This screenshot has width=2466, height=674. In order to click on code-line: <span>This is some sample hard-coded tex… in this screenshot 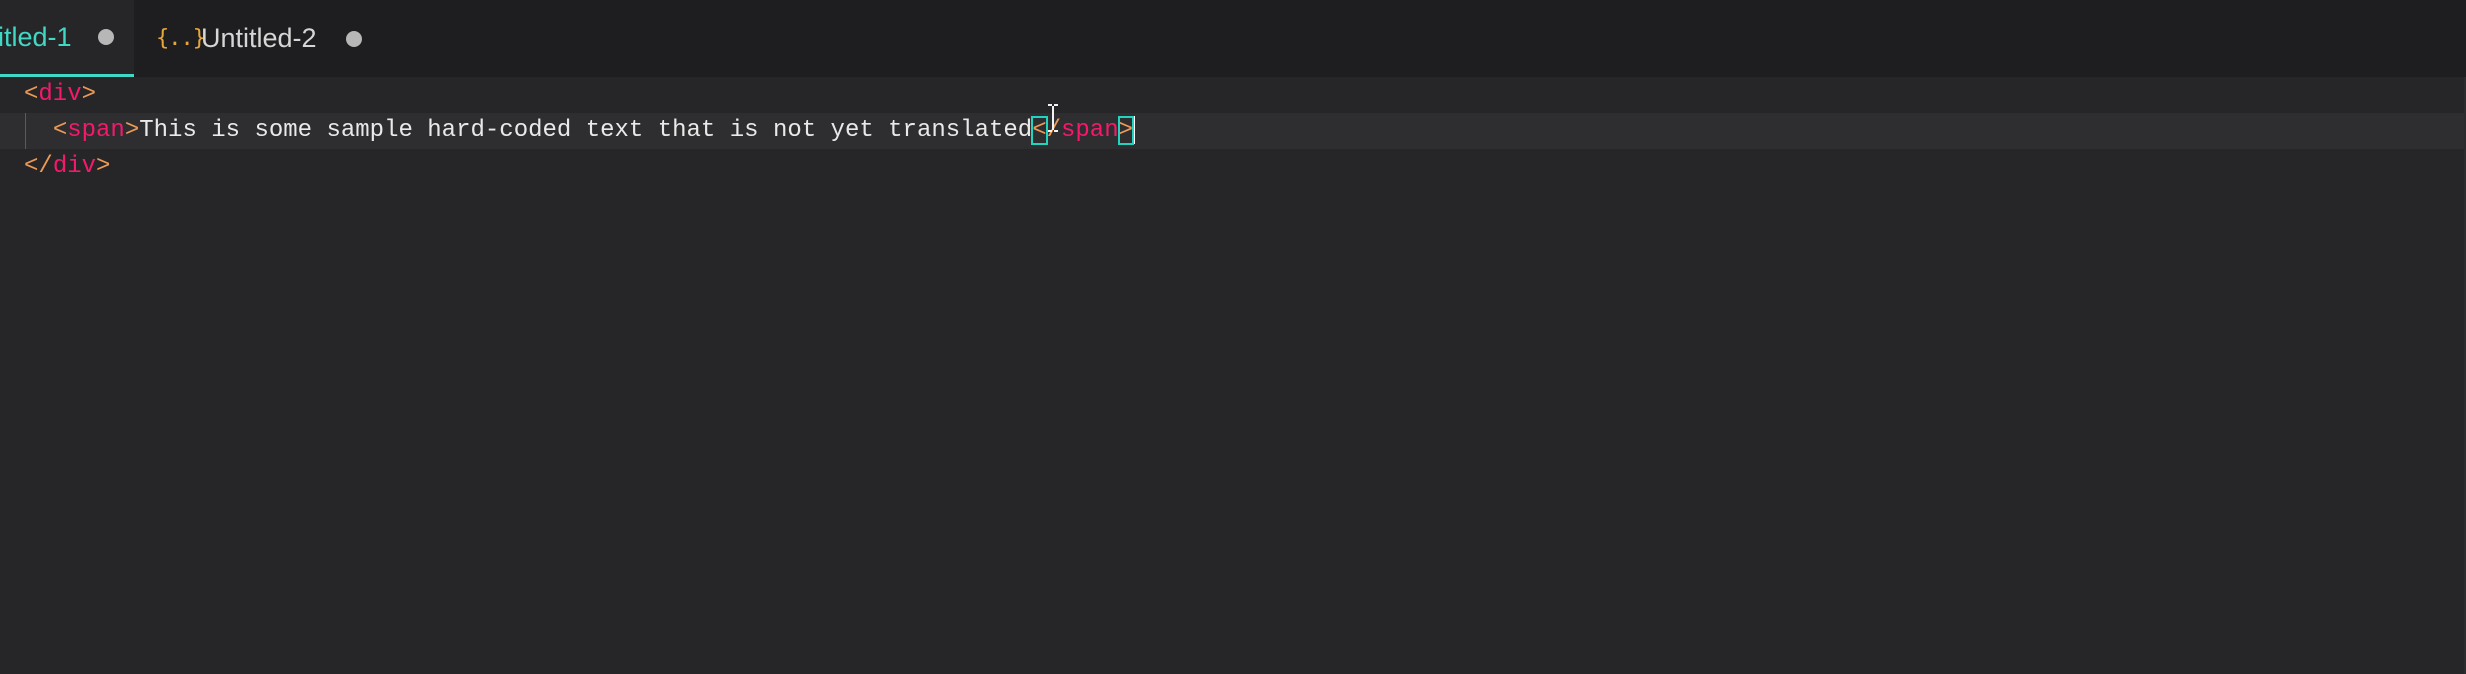, I will do `click(580, 131)`.